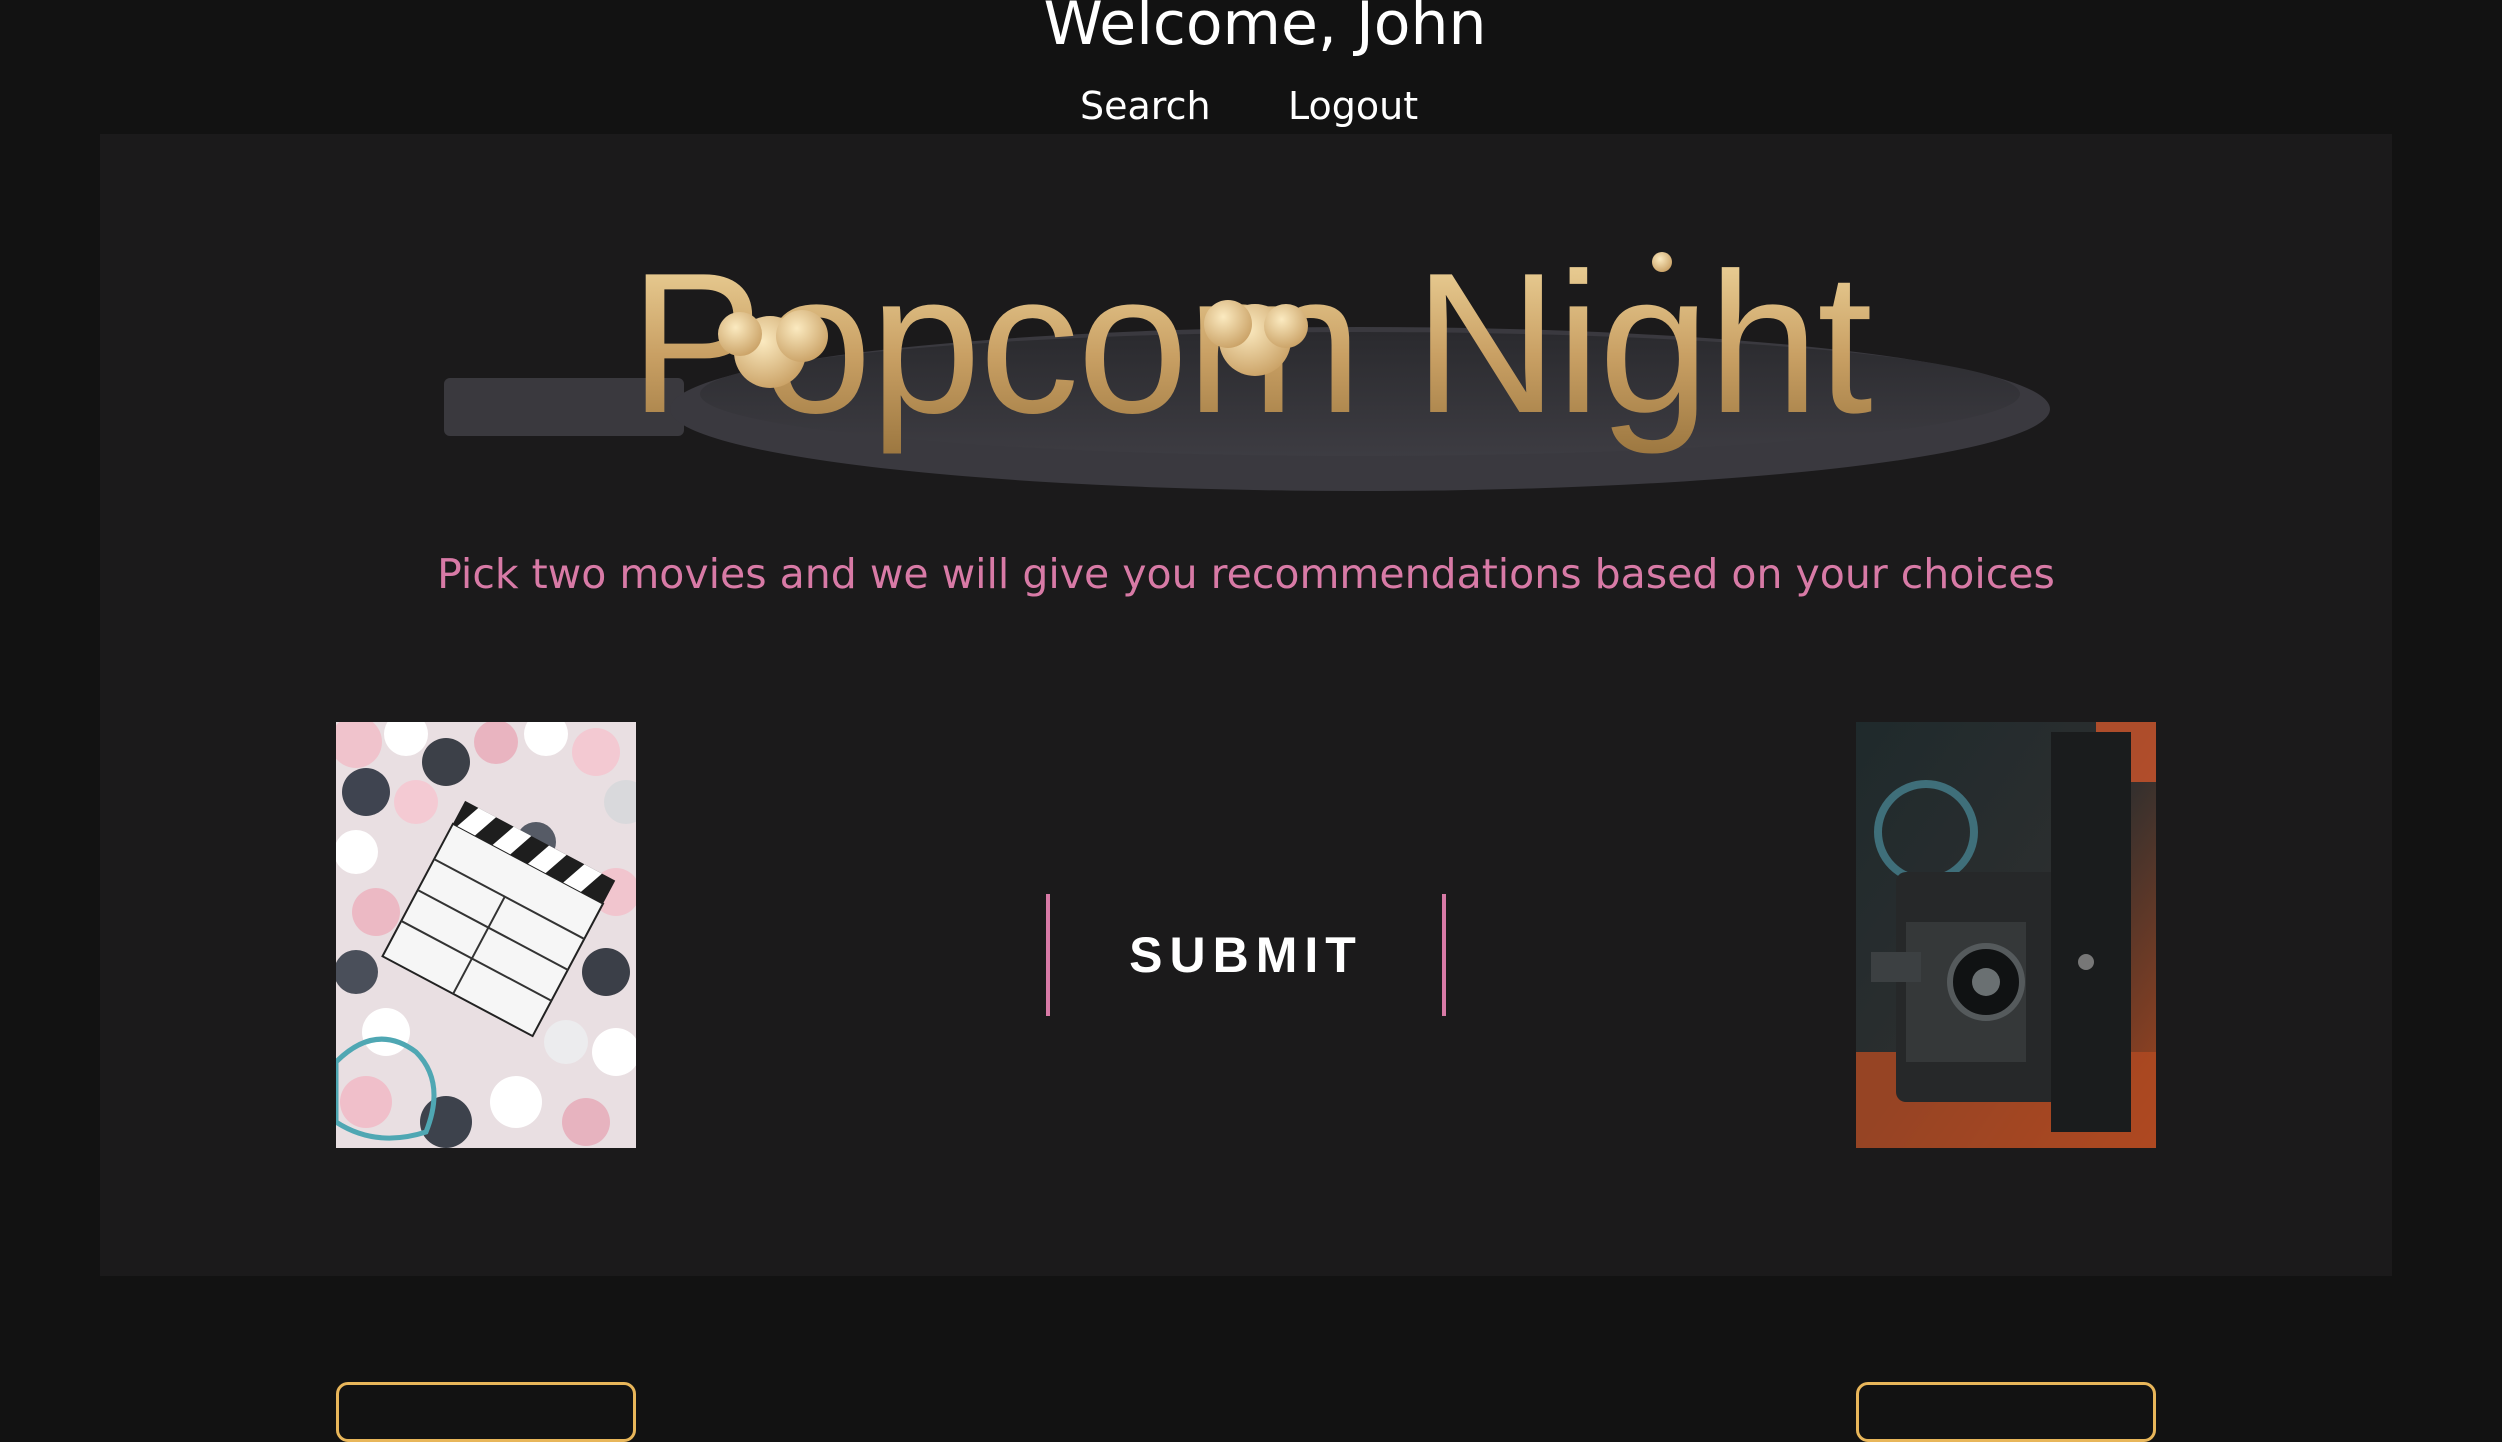 This screenshot has height=1442, width=2502. What do you see at coordinates (1246, 955) in the screenshot?
I see `submit-button: SUBMIT` at bounding box center [1246, 955].